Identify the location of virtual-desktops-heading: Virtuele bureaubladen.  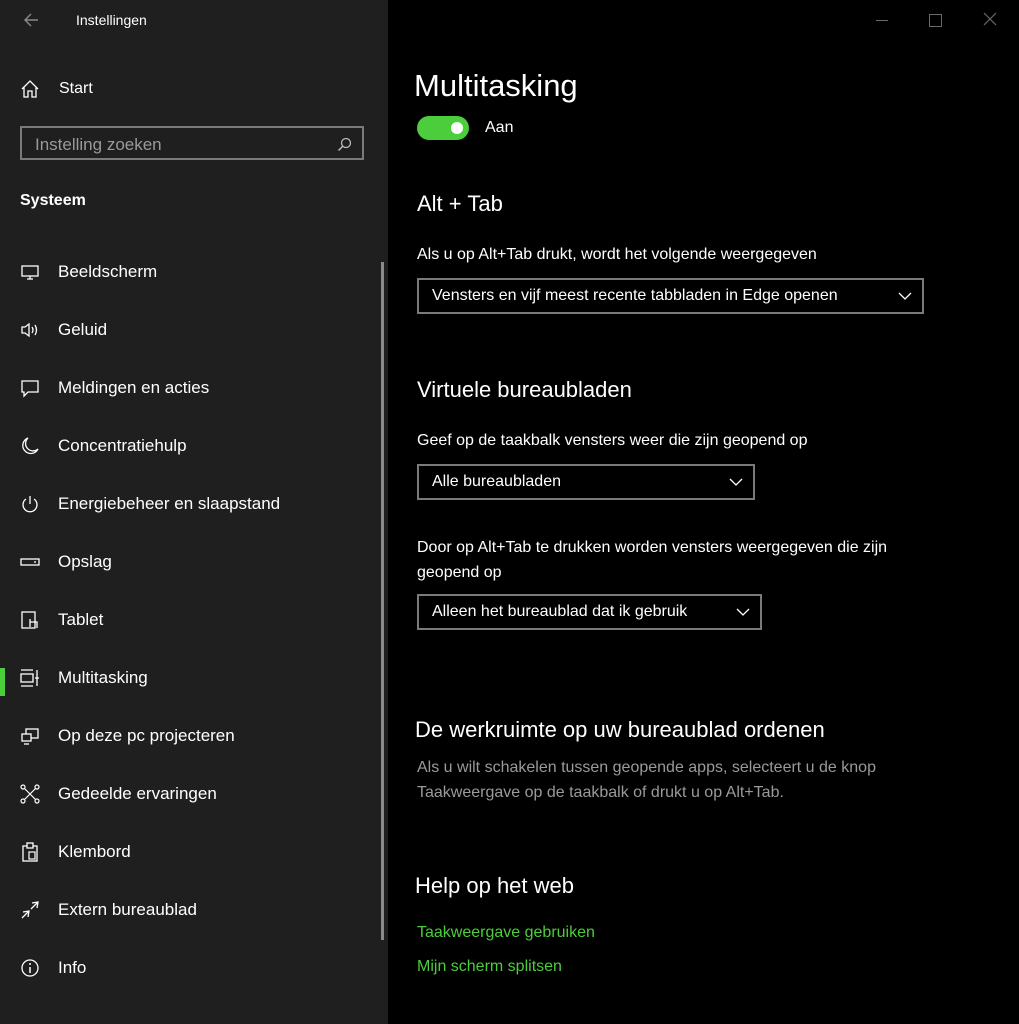
(524, 389).